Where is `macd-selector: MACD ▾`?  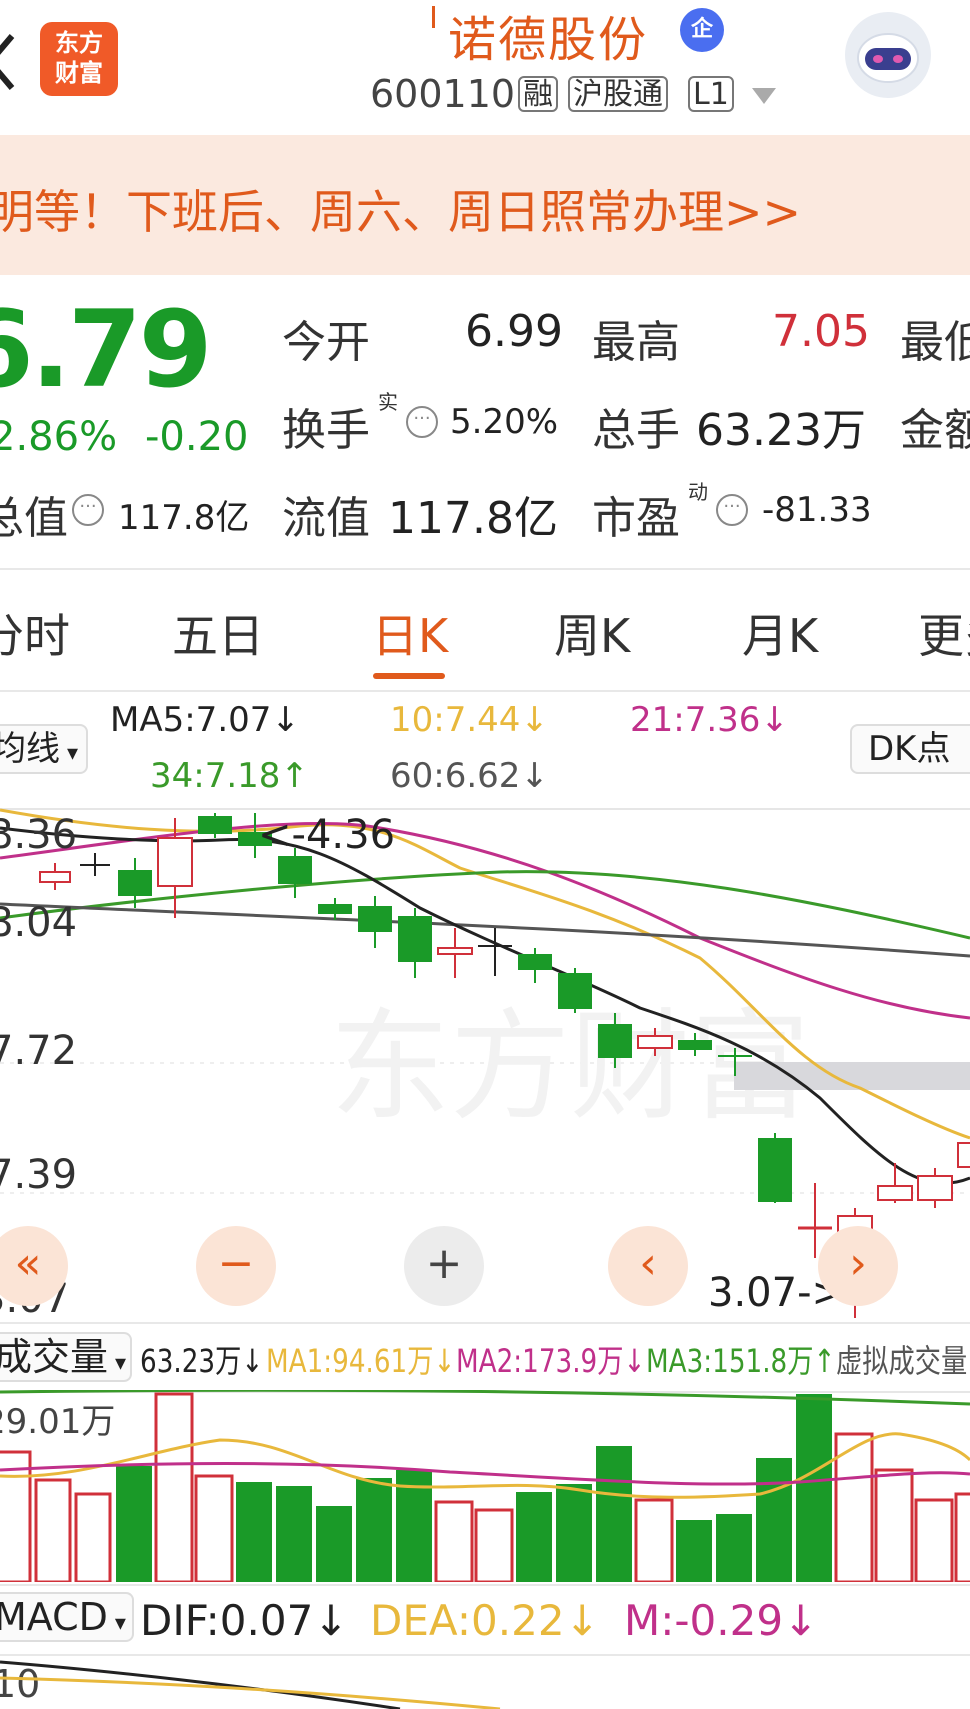 macd-selector: MACD ▾ is located at coordinates (67, 1617).